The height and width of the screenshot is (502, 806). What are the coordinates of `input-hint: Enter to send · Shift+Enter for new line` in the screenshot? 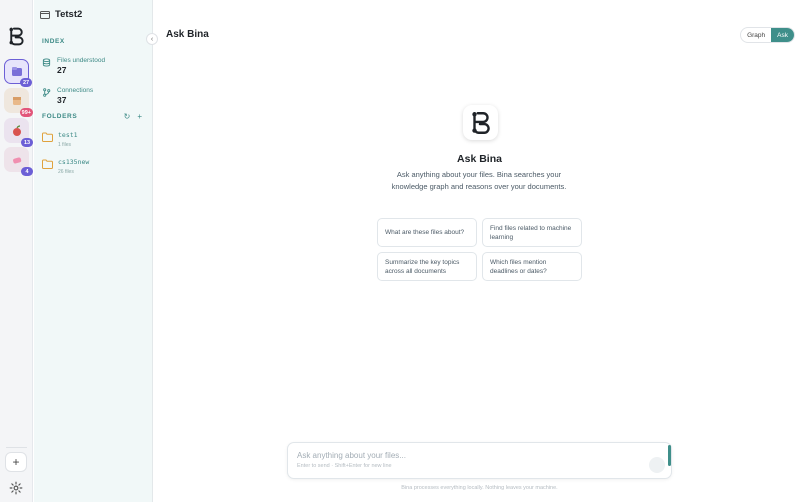 It's located at (344, 466).